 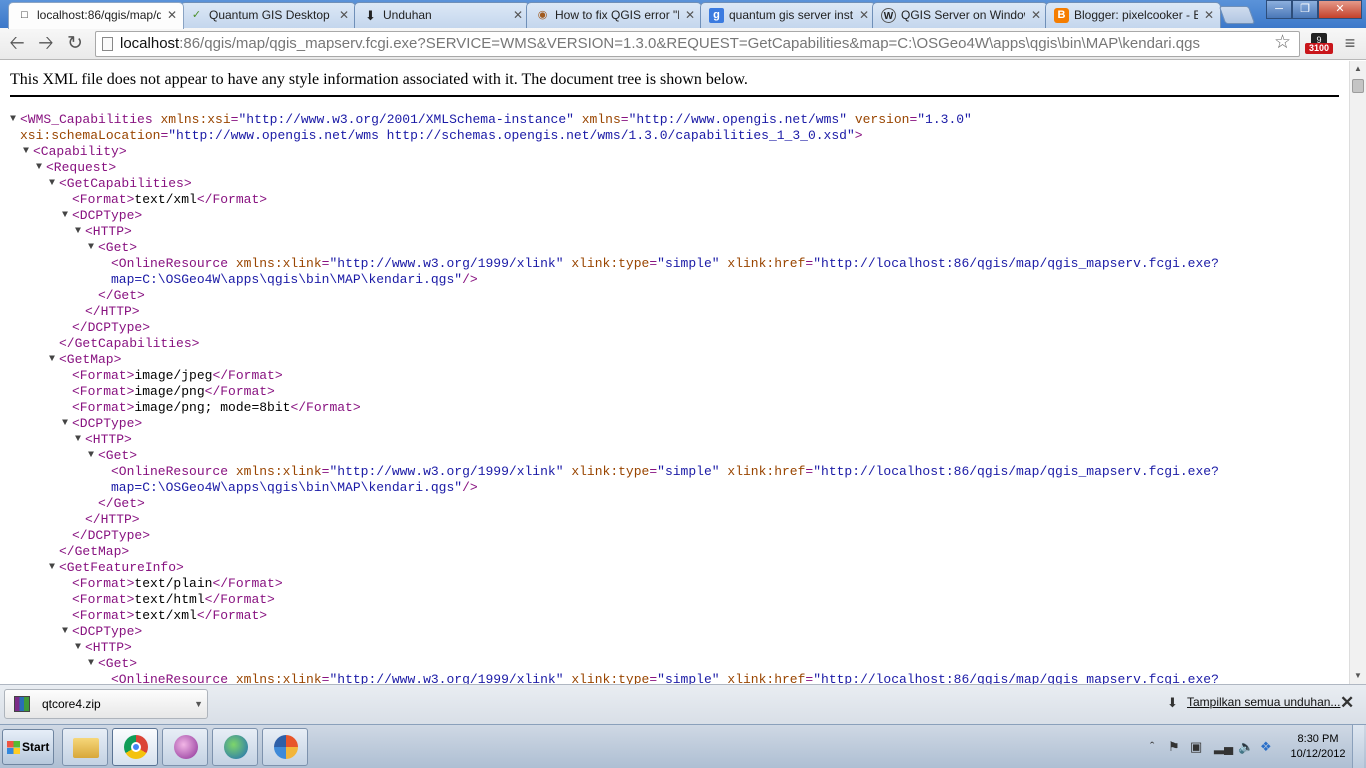 I want to click on xml-line: ▼ <GetFeatureInfo>, so click(x=677, y=568).